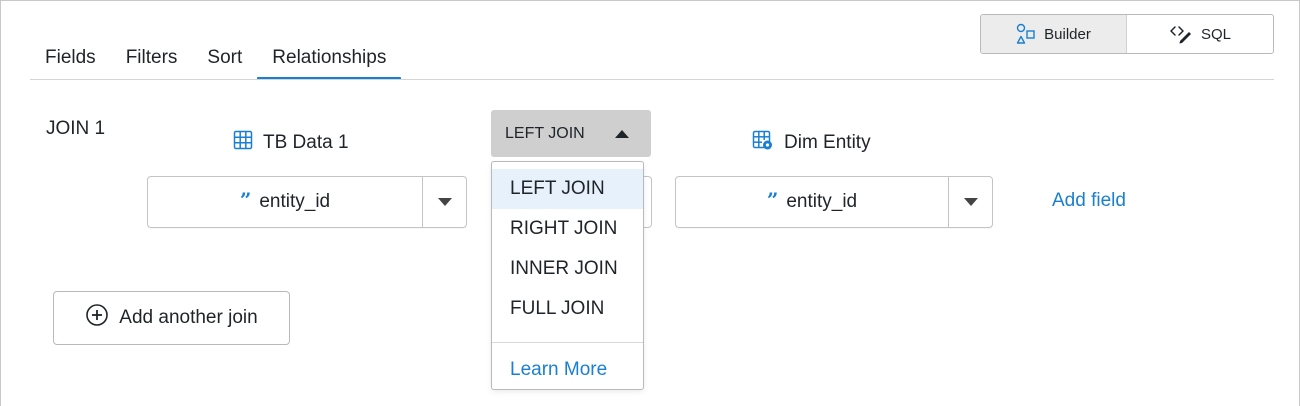 The image size is (1300, 406). I want to click on right-field-select: ” entity_id, so click(834, 202).